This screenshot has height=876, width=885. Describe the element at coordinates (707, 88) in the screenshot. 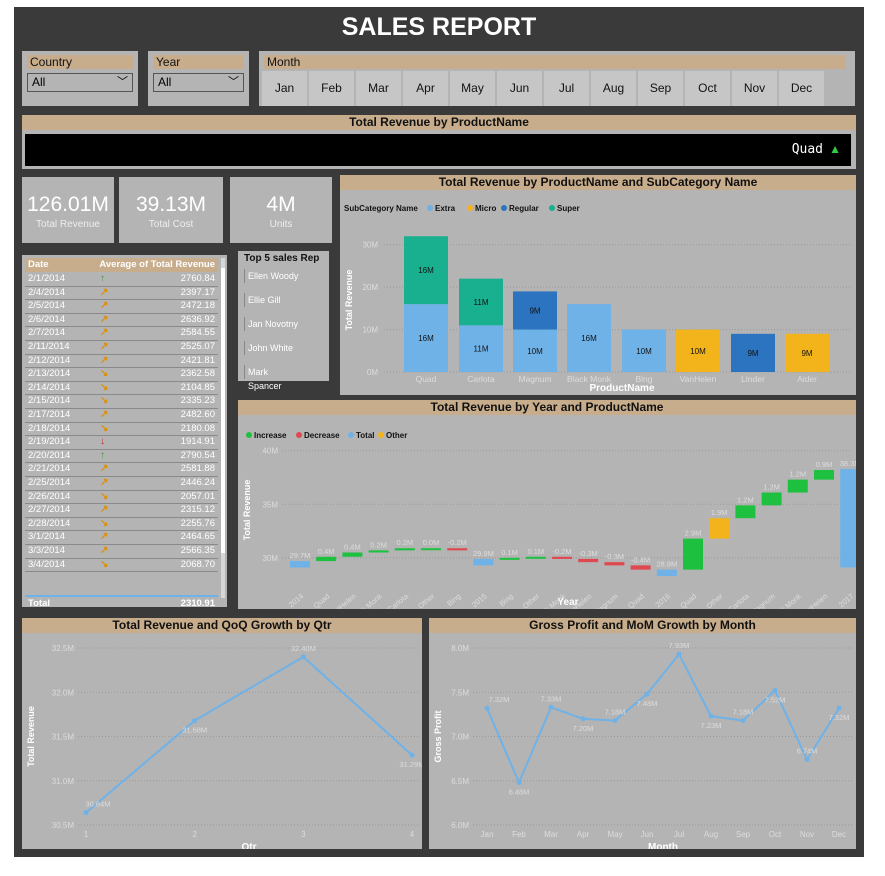

I see `month-button-oct: Oct` at that location.